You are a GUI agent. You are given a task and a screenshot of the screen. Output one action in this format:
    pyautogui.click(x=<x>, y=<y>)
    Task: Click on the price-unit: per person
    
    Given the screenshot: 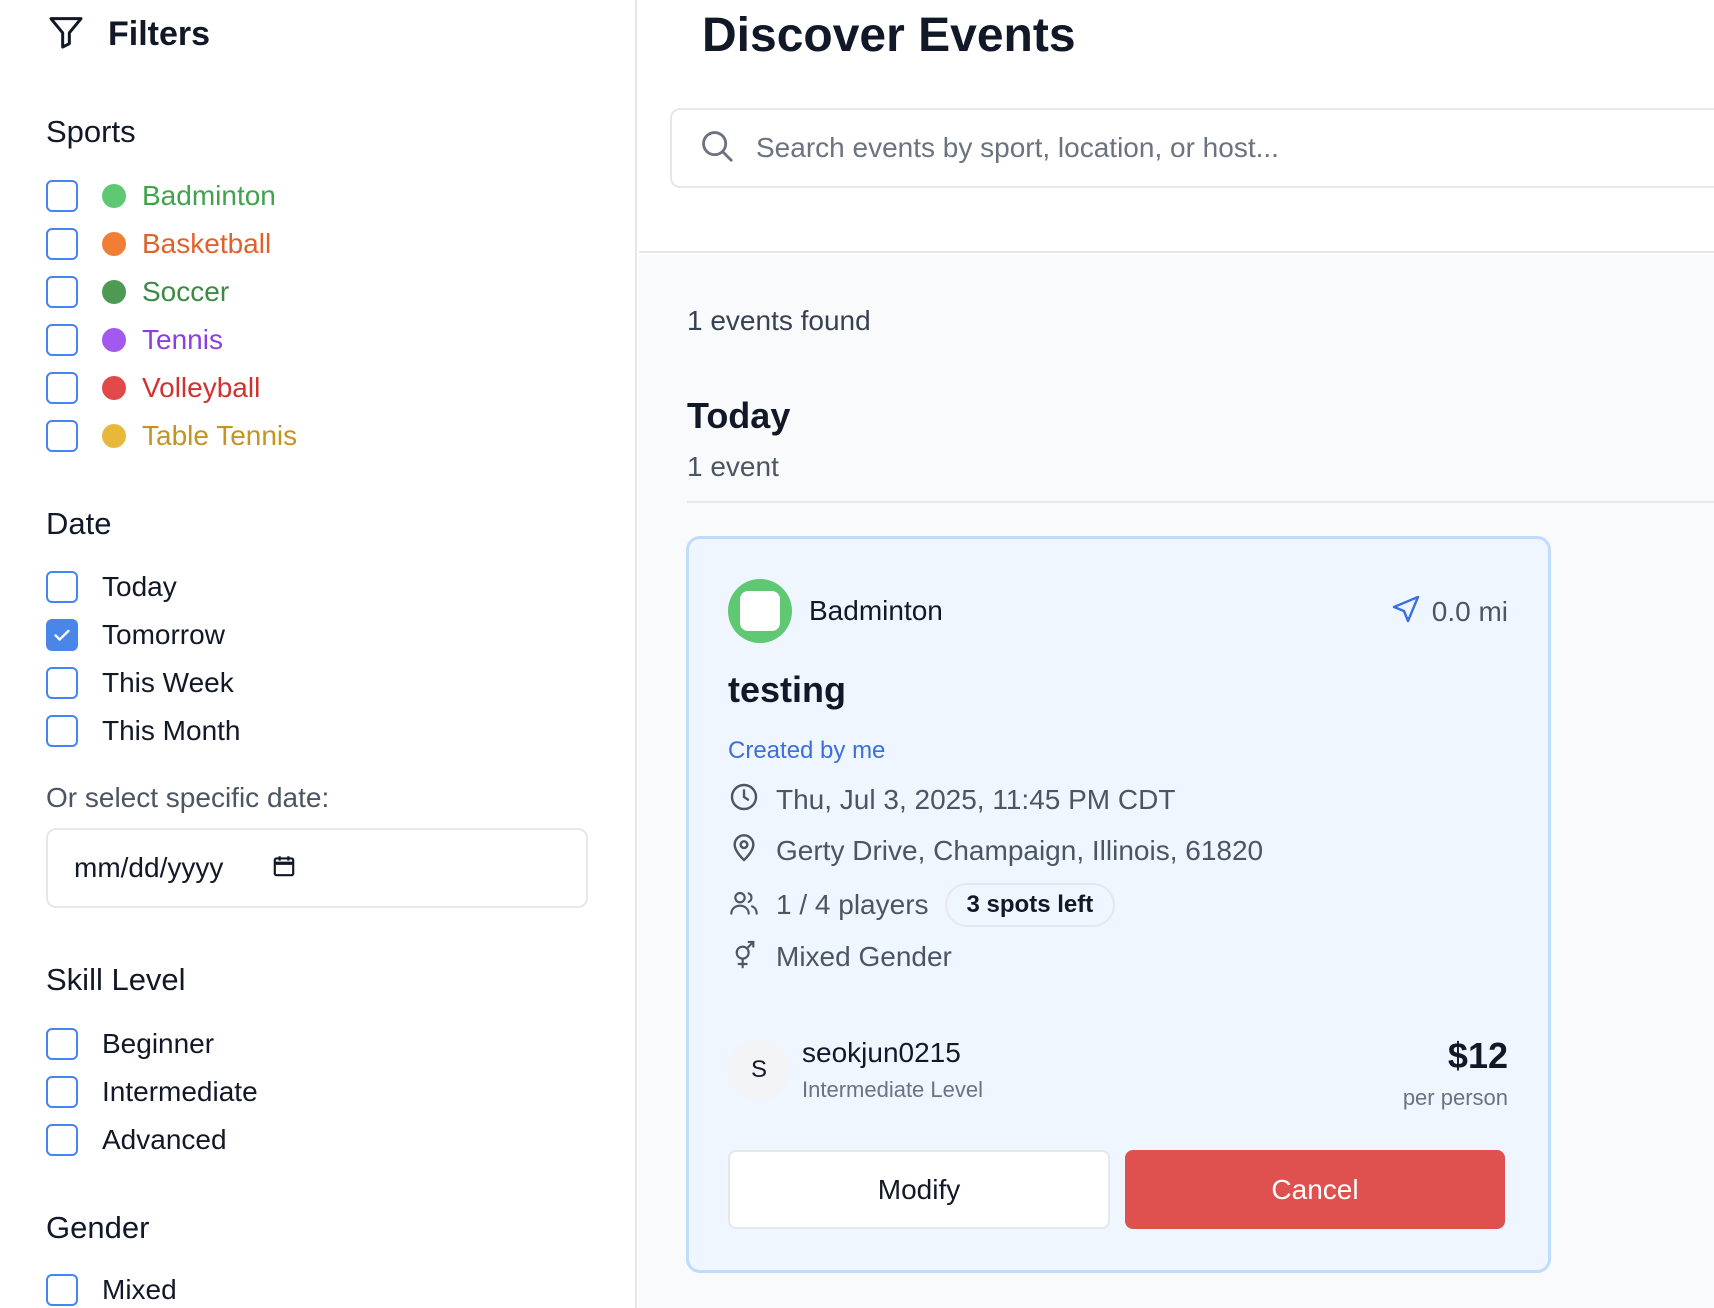 What is the action you would take?
    pyautogui.click(x=1455, y=1097)
    